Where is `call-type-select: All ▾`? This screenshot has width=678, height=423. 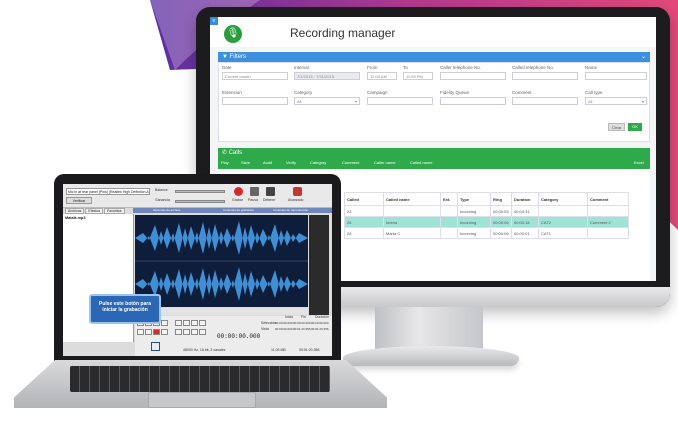 call-type-select: All ▾ is located at coordinates (616, 101).